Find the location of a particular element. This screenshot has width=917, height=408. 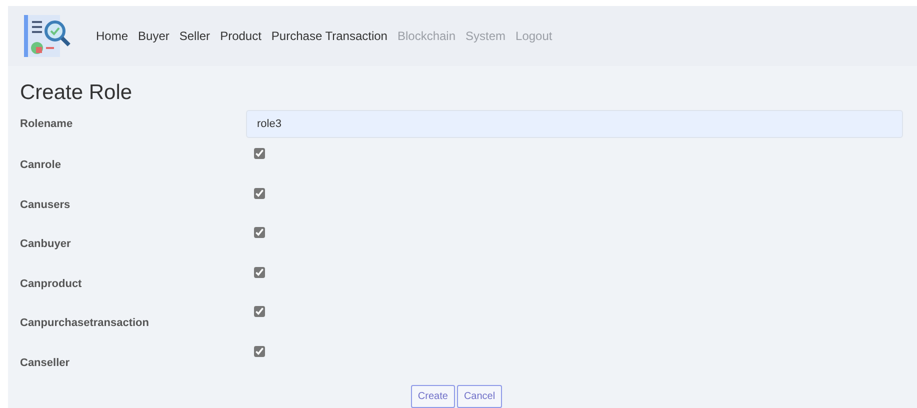

permission-label: Canusers is located at coordinates (46, 205).